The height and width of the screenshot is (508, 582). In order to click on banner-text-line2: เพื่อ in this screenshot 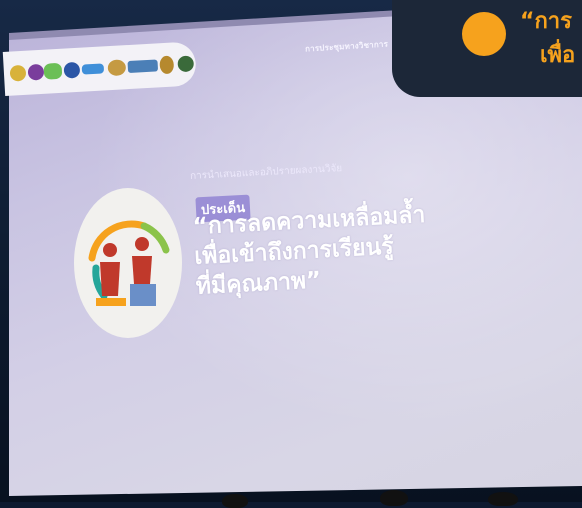, I will do `click(558, 55)`.